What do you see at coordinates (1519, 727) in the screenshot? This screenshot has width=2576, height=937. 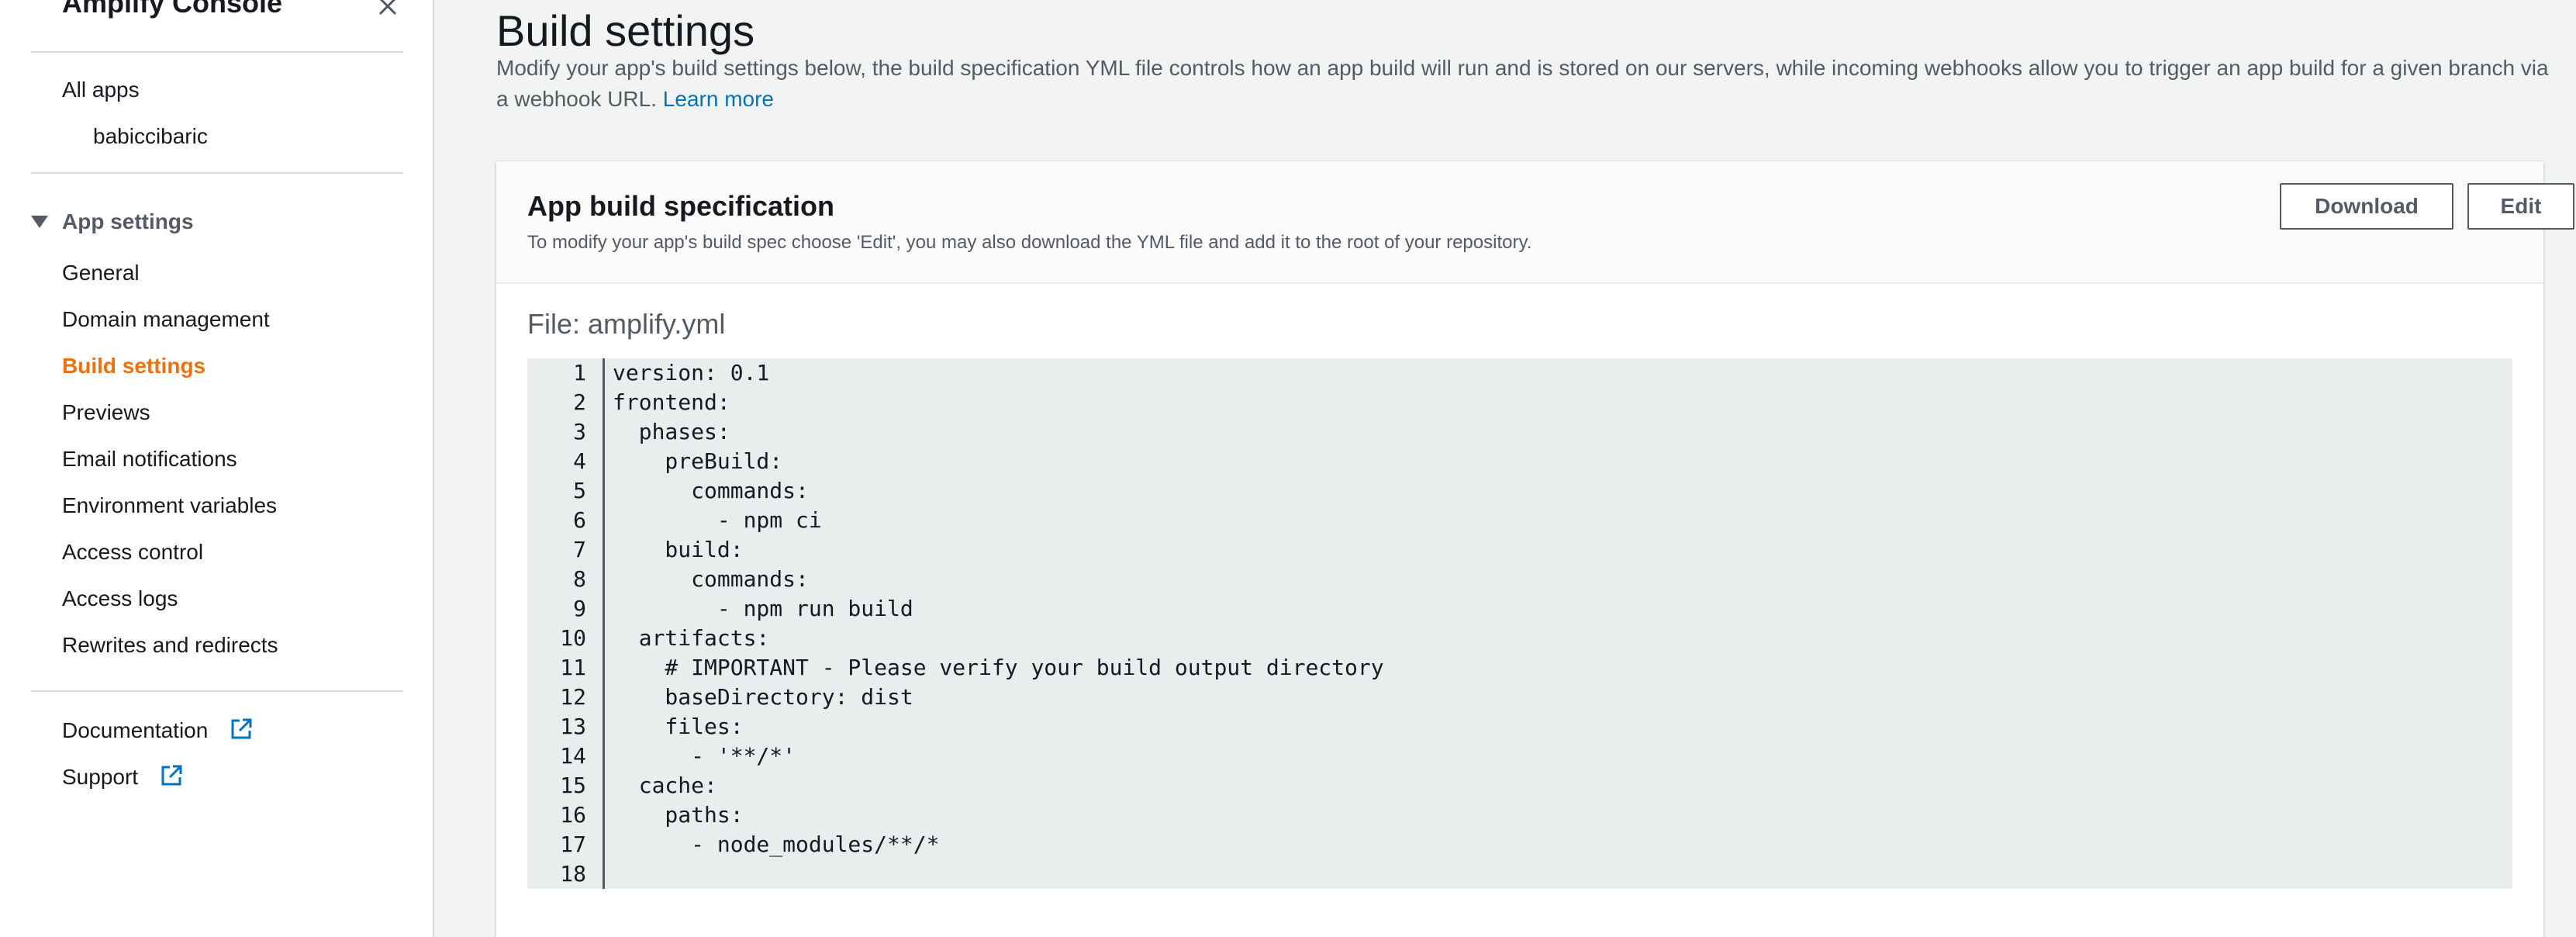 I see `code-line: 13 files:` at bounding box center [1519, 727].